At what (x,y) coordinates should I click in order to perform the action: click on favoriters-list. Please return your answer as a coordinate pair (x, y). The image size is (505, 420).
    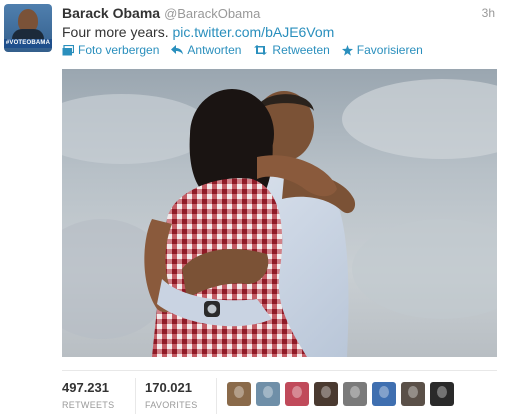
    Looking at the image, I should click on (340, 394).